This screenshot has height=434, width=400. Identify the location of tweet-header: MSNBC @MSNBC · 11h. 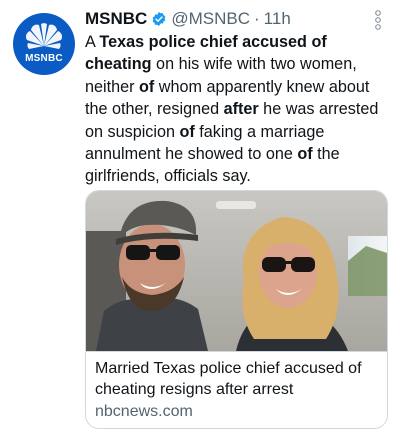
(188, 19).